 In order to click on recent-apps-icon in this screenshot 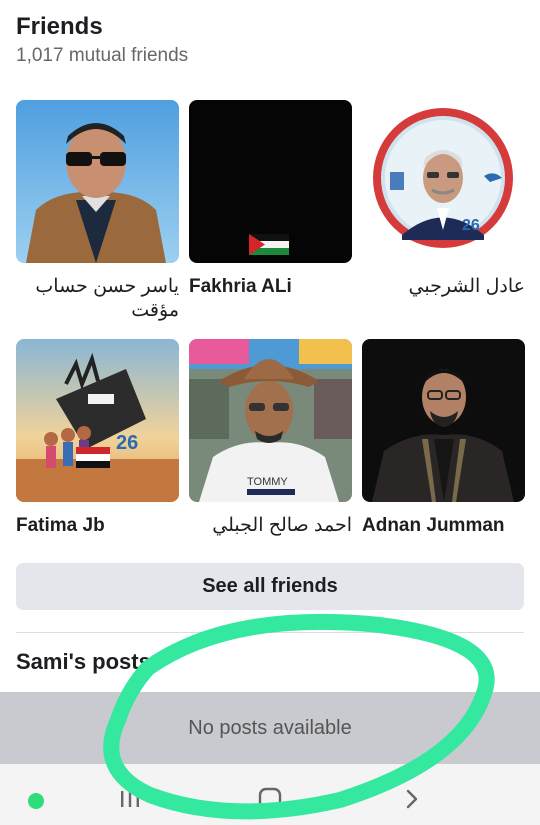, I will do `click(130, 799)`.